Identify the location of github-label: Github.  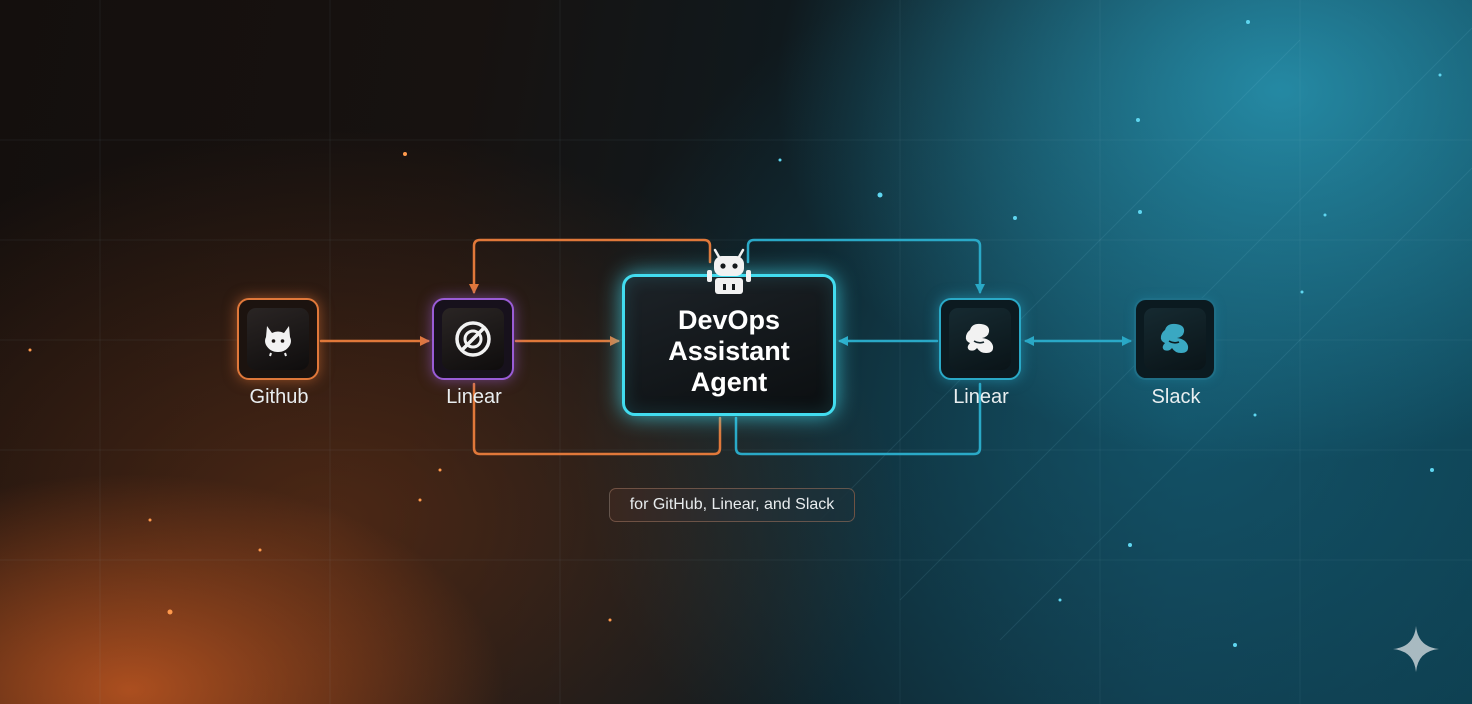
(279, 397).